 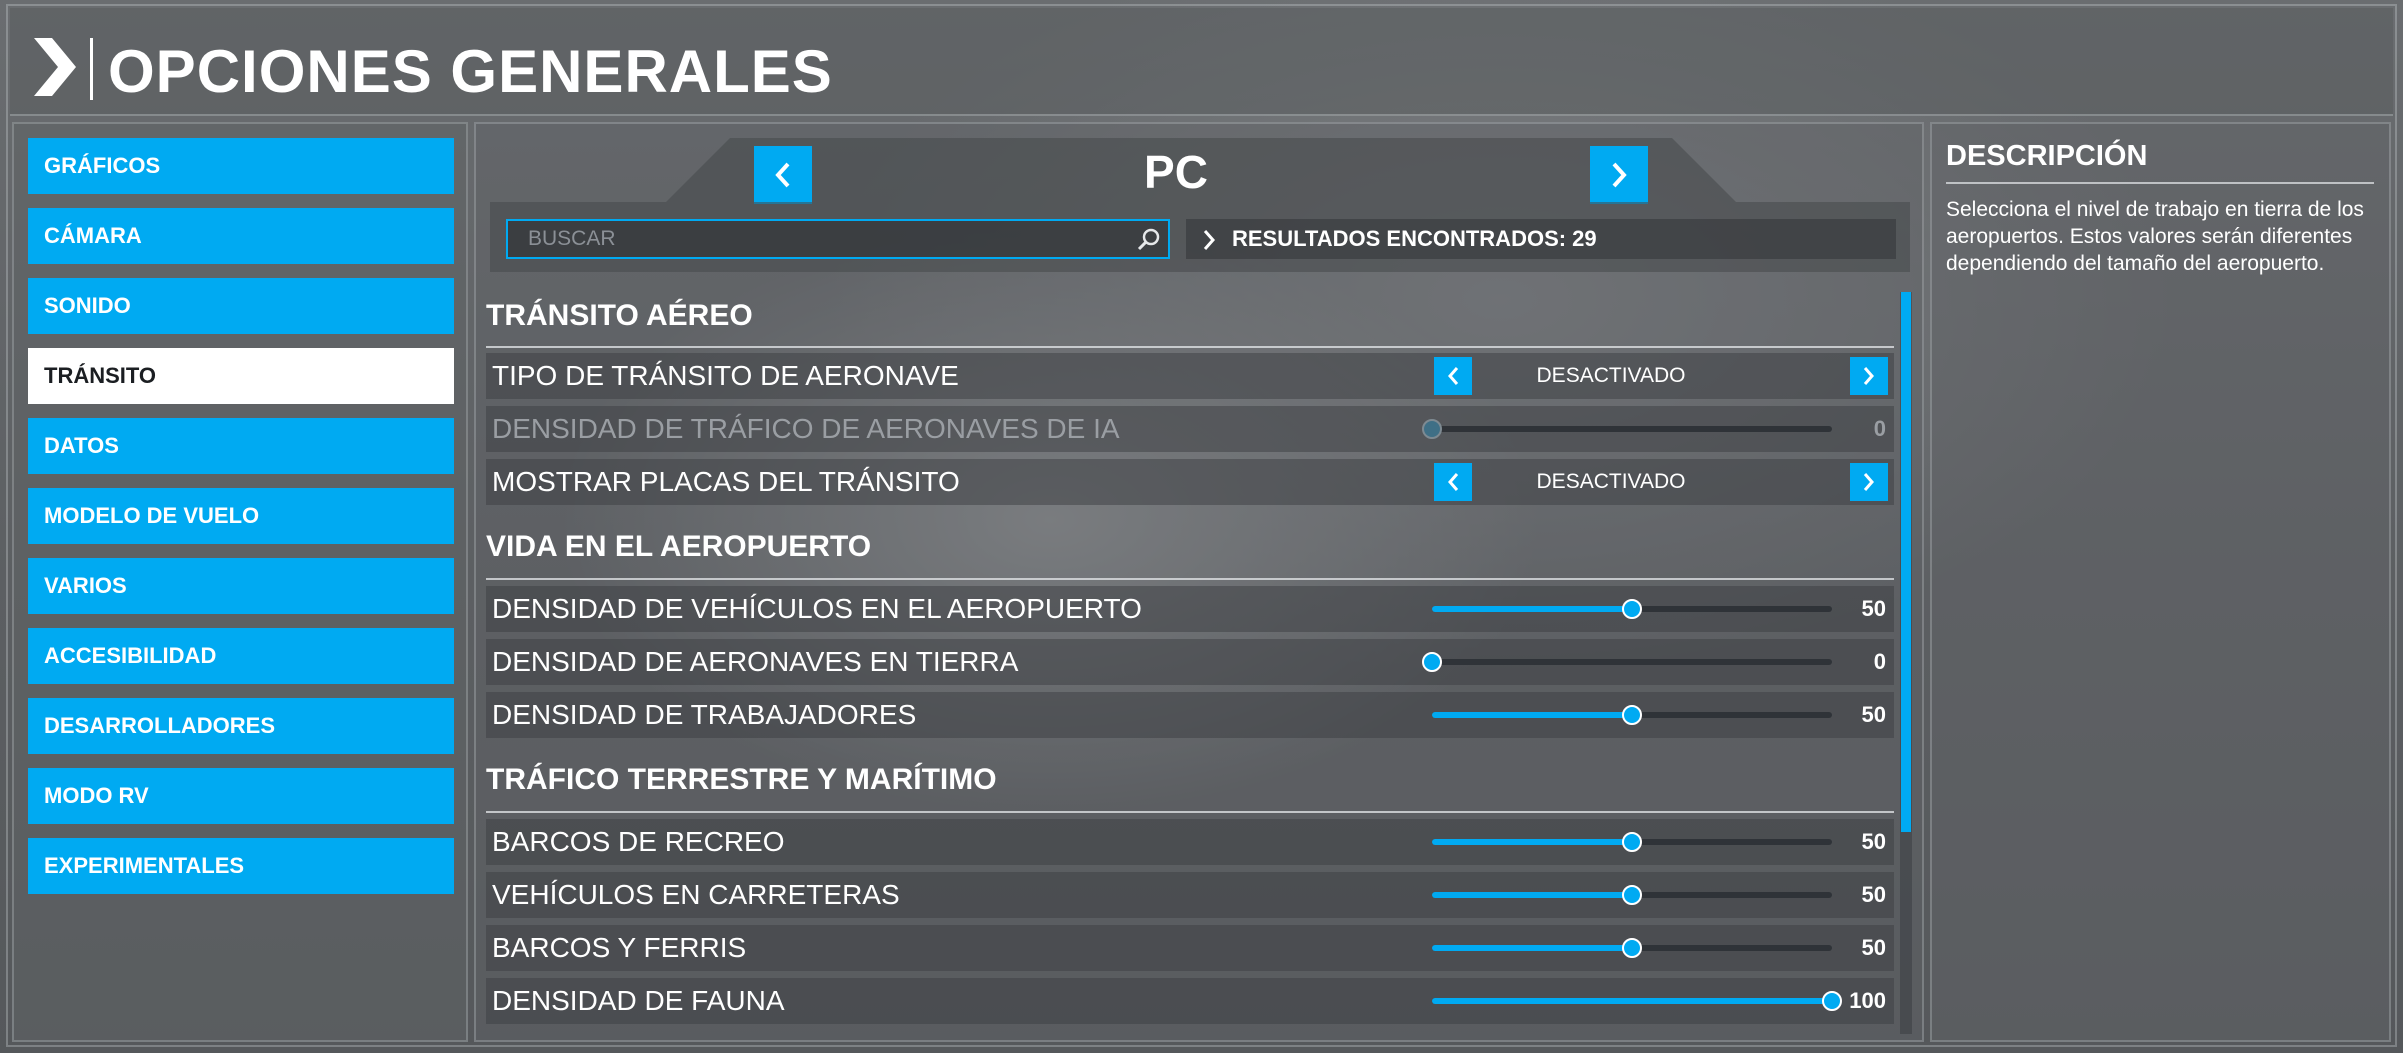 What do you see at coordinates (755, 661) in the screenshot?
I see `setting-label: DENSIDAD DE AERONAVES EN TIERRA` at bounding box center [755, 661].